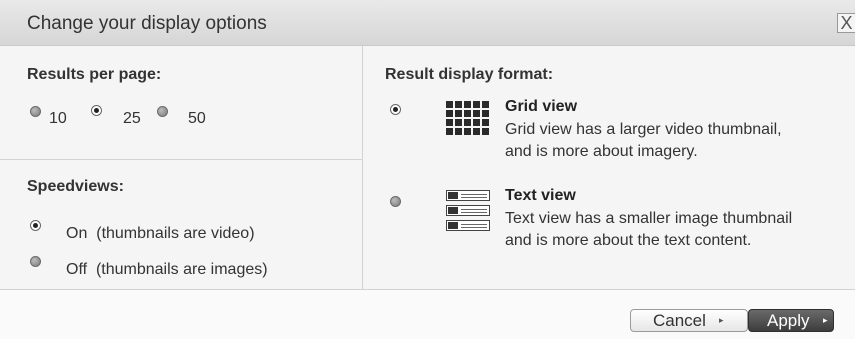  Describe the element at coordinates (35, 225) in the screenshot. I see `speedviews-on-radio` at that location.